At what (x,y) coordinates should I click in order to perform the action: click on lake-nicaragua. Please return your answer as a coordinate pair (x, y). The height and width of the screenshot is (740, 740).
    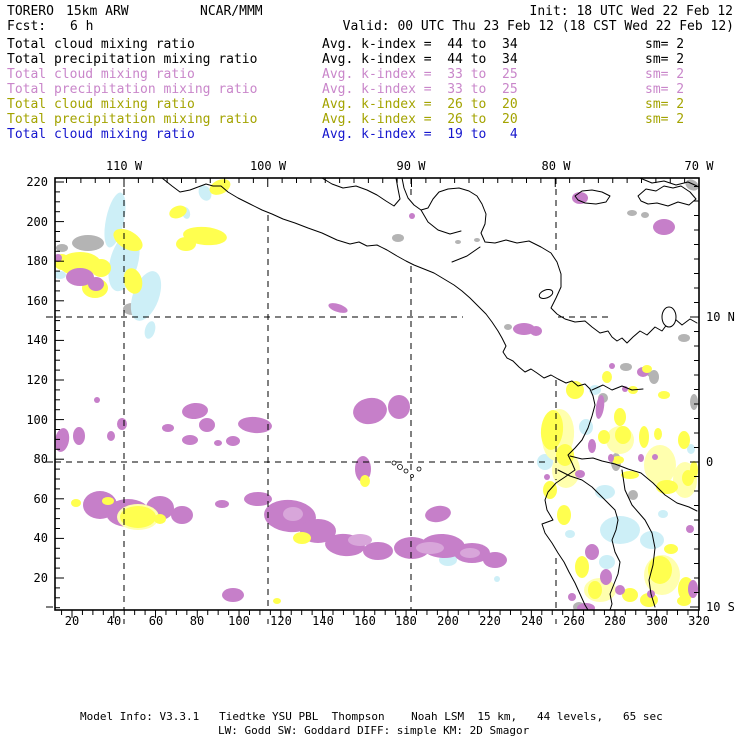
    Looking at the image, I should click on (546, 294).